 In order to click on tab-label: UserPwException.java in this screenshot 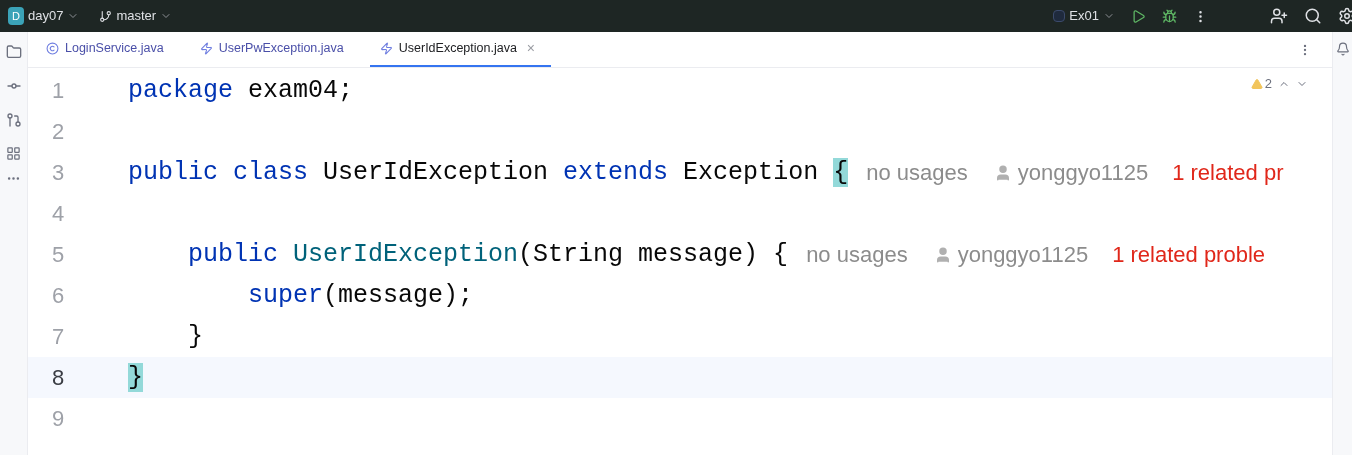, I will do `click(281, 49)`.